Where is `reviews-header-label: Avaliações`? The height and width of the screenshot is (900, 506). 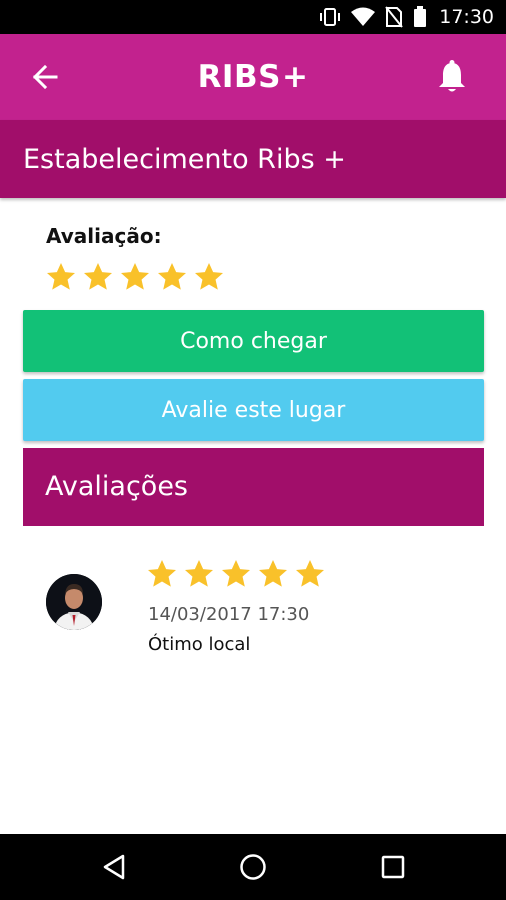 reviews-header-label: Avaliações is located at coordinates (117, 486).